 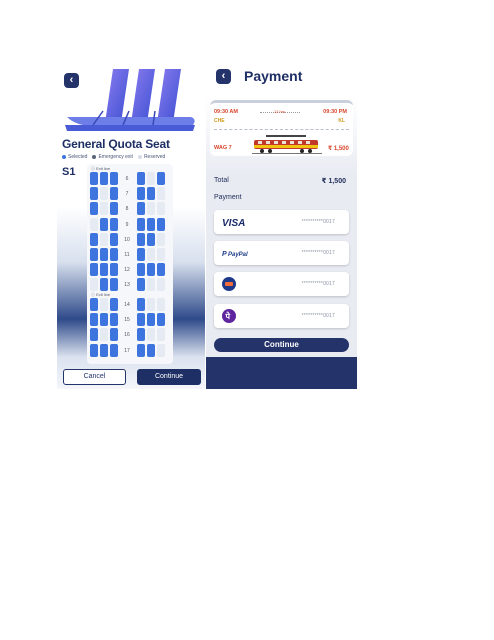 What do you see at coordinates (238, 255) in the screenshot?
I see `paypal-text: PayPal` at bounding box center [238, 255].